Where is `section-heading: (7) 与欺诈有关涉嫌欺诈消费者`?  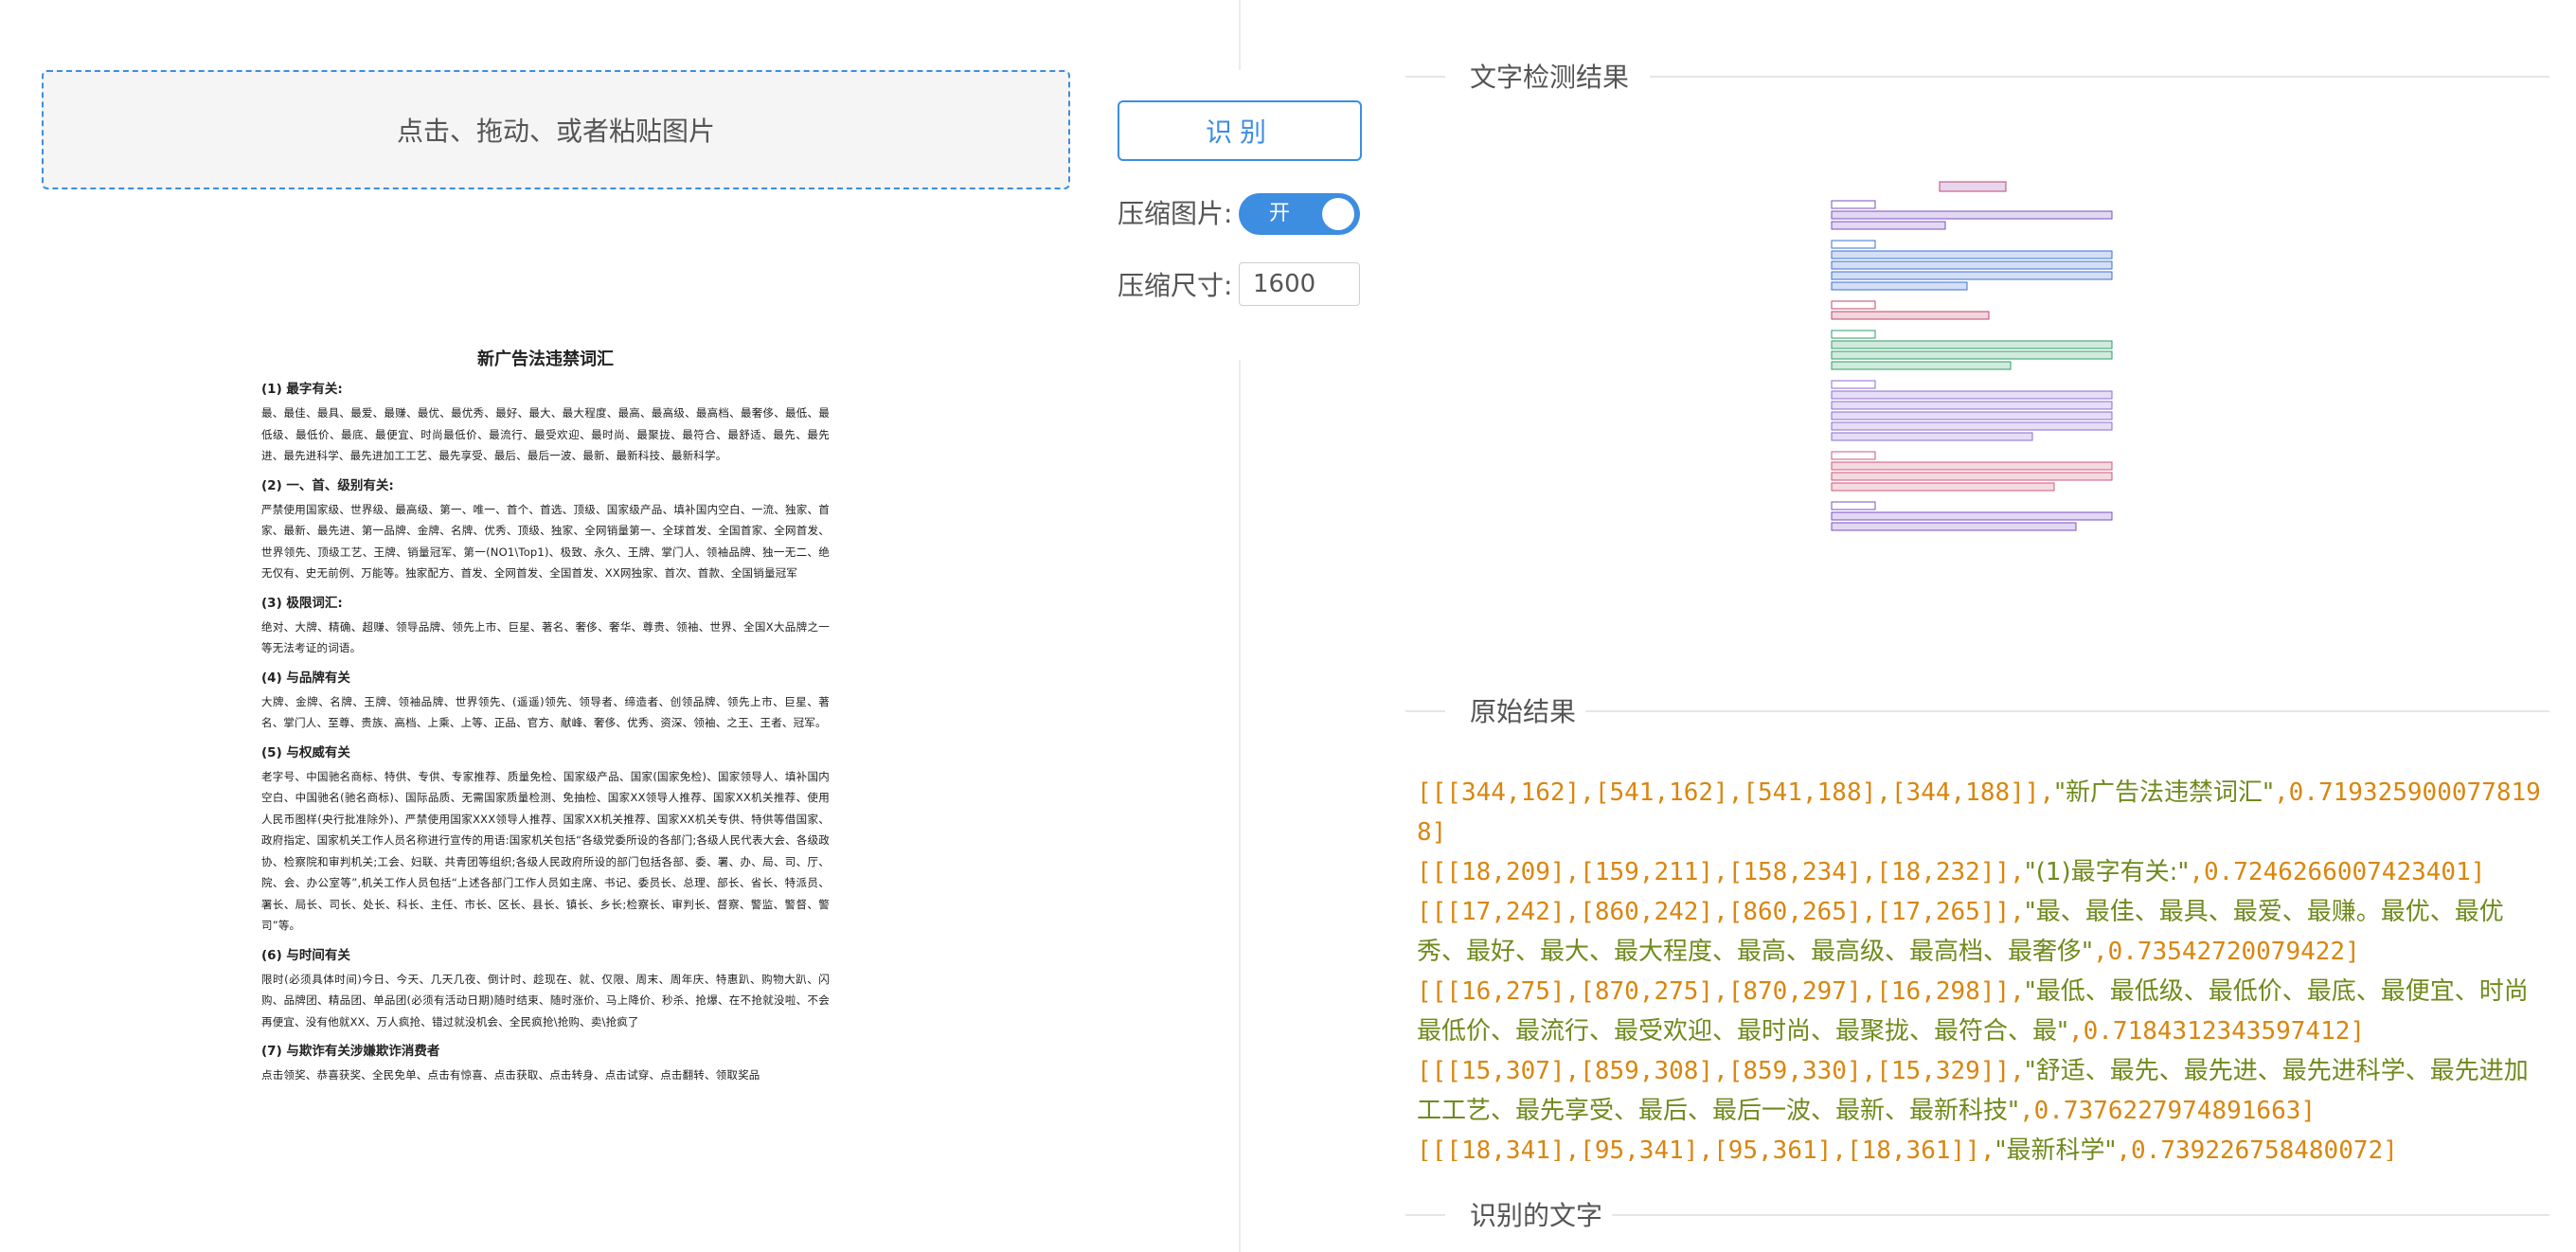
section-heading: (7) 与欺诈有关涉嫌欺诈消费者 is located at coordinates (350, 1051).